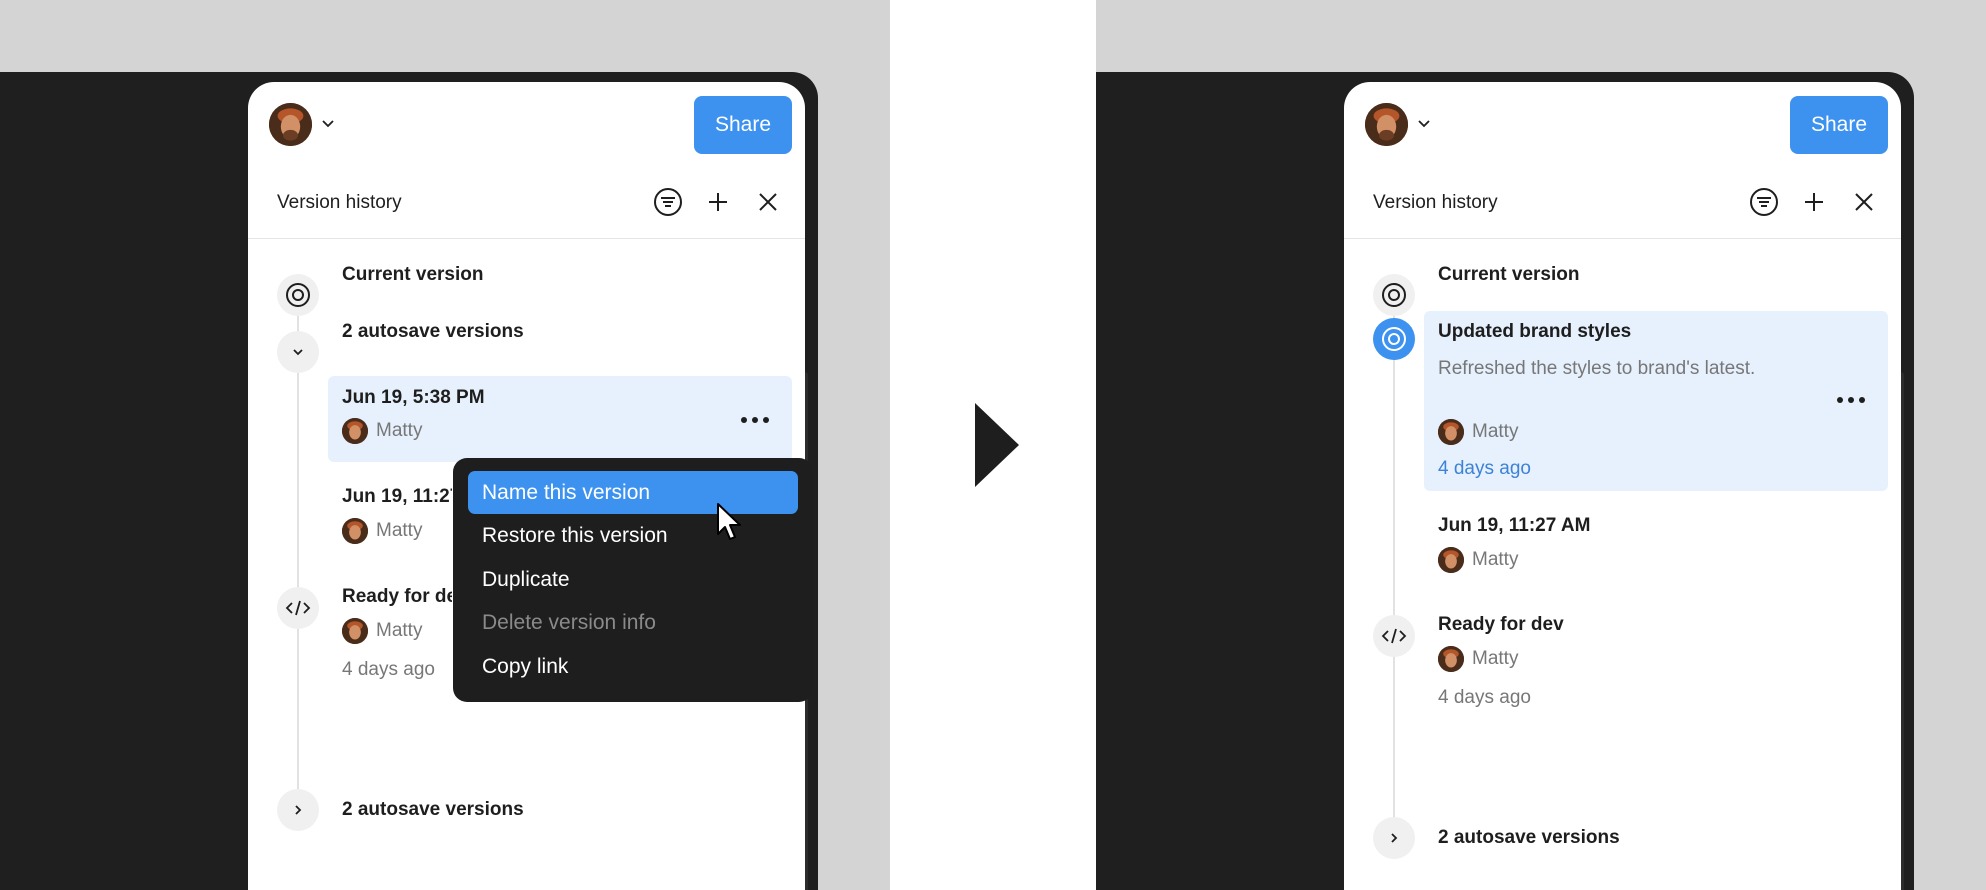 The height and width of the screenshot is (890, 1986). I want to click on menu-item-restore-version: Restore this version, so click(633, 535).